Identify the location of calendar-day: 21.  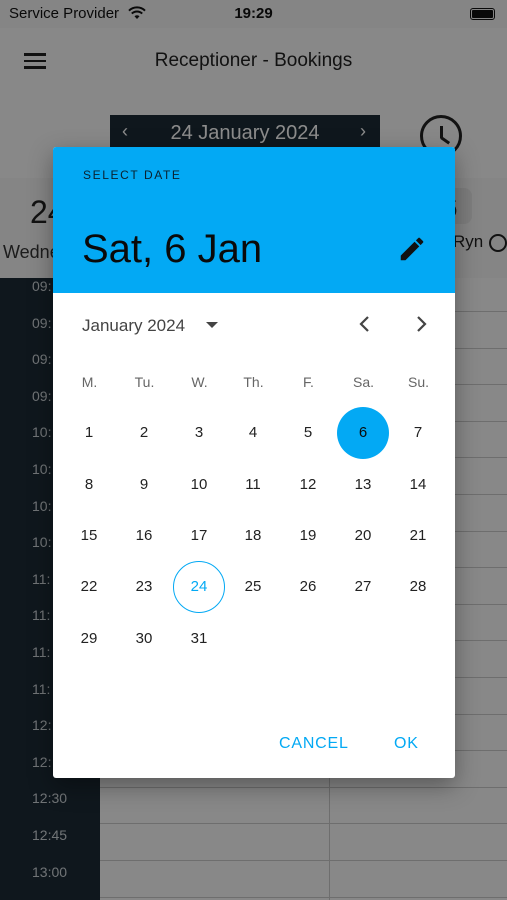
(418, 536).